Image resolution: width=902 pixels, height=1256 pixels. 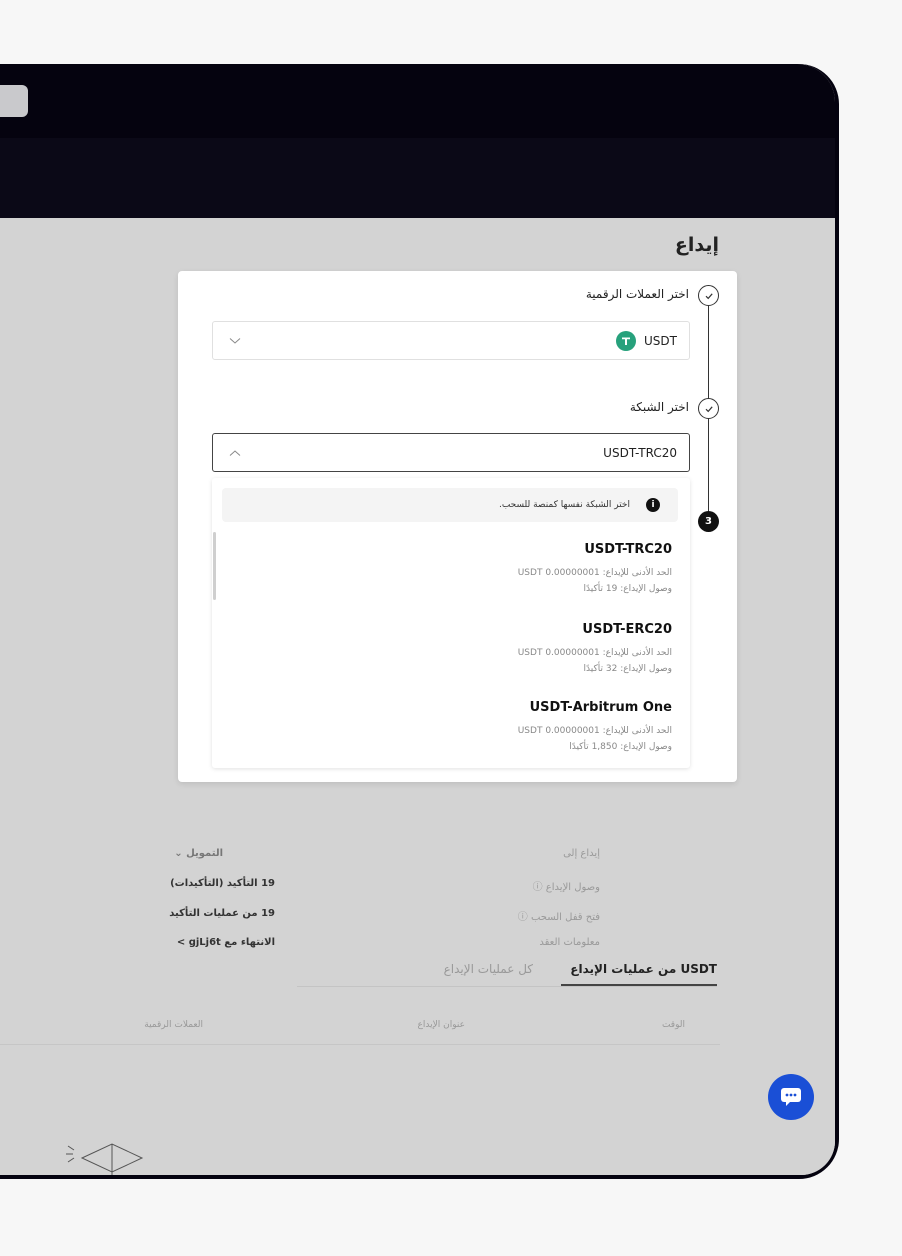 What do you see at coordinates (659, 407) in the screenshot?
I see `step-2-label: اختر الشبكة` at bounding box center [659, 407].